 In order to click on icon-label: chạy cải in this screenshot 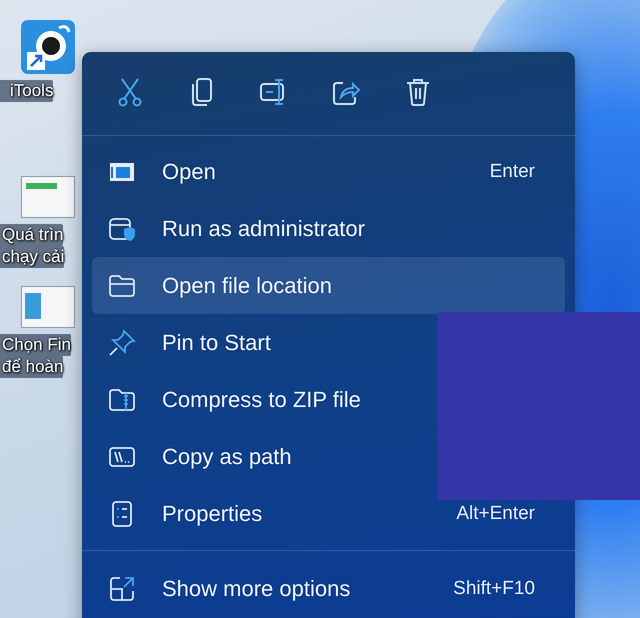, I will do `click(32, 257)`.